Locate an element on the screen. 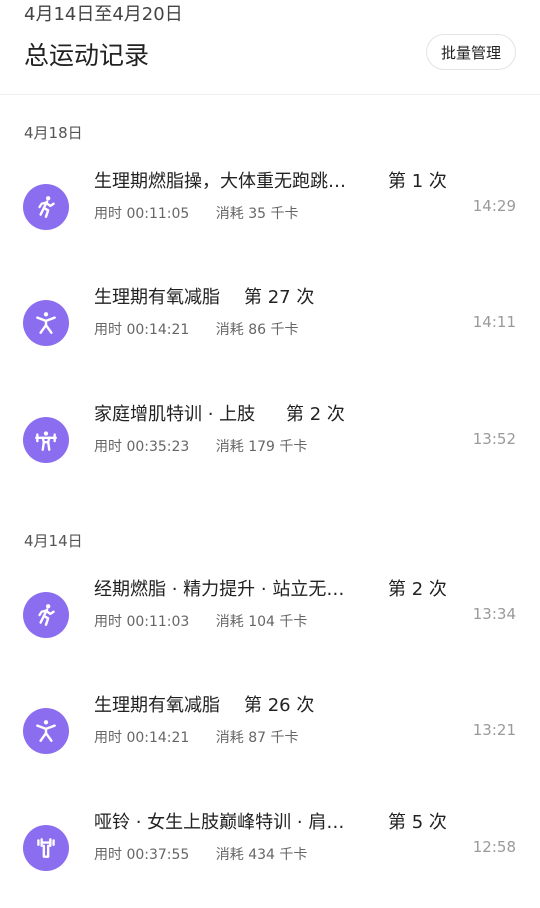 The width and height of the screenshot is (540, 908). workout-duration: 用时 00:11:05 is located at coordinates (142, 214).